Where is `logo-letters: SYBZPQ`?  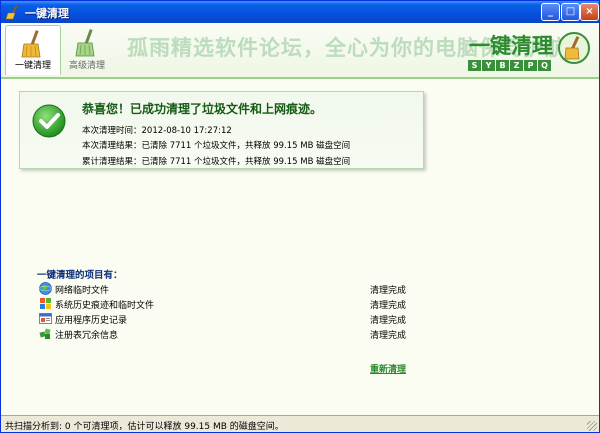 logo-letters: SYBZPQ is located at coordinates (510, 65).